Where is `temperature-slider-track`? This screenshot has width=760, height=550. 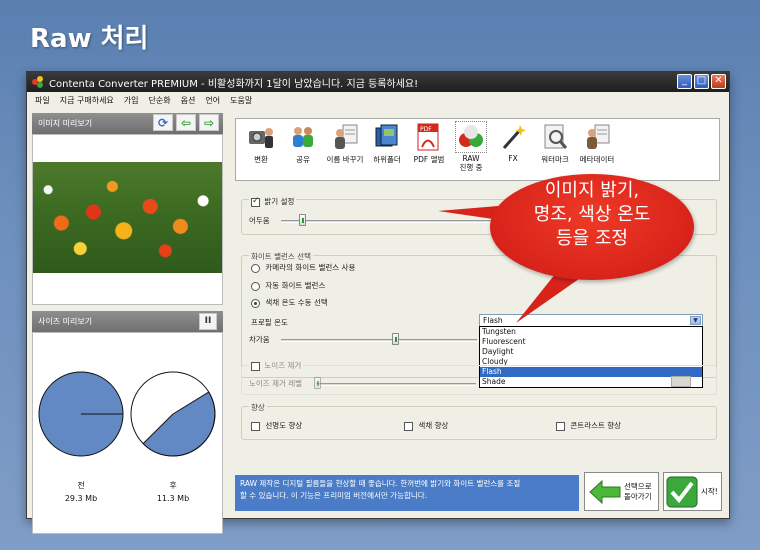
temperature-slider-track is located at coordinates (379, 340).